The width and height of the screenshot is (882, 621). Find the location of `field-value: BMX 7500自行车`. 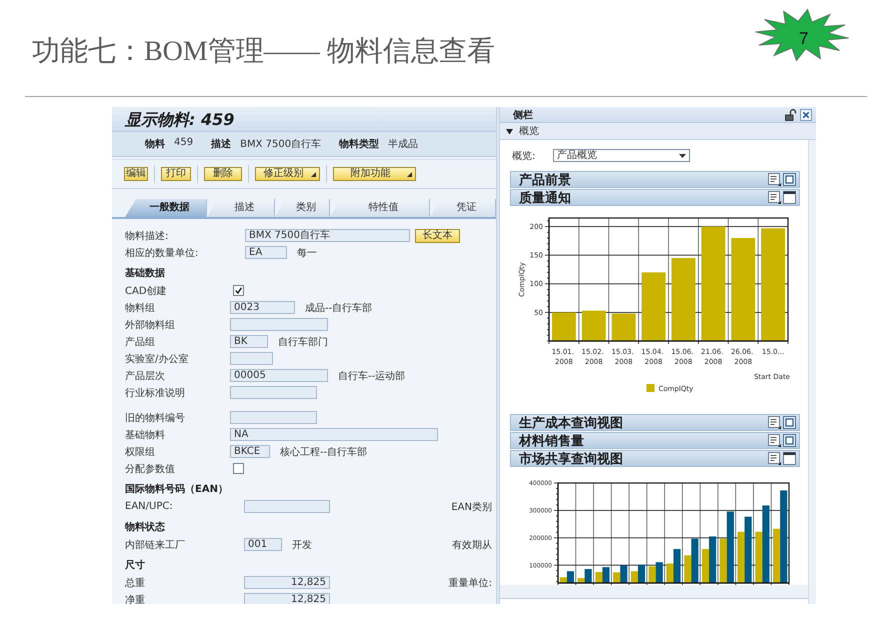

field-value: BMX 7500自行车 is located at coordinates (281, 144).